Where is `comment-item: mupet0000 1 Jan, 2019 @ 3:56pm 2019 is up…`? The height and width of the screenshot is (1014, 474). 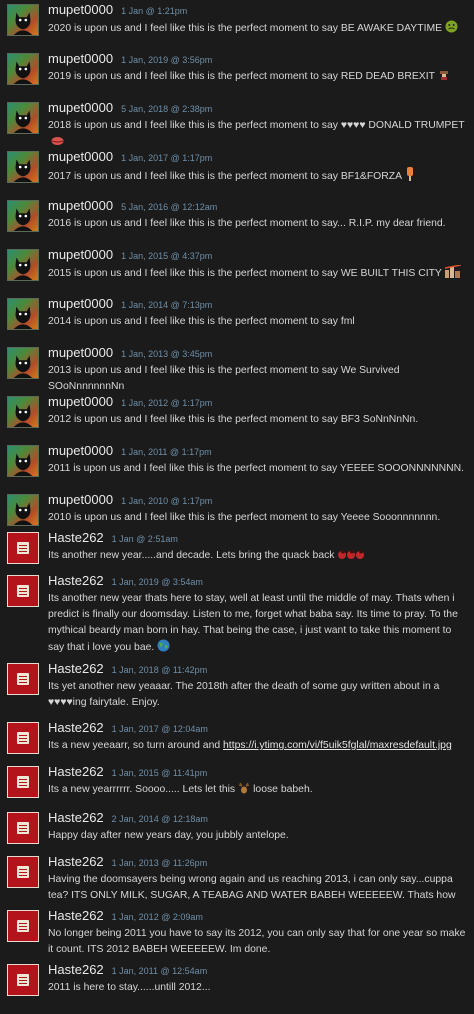 comment-item: mupet0000 1 Jan, 2019 @ 3:56pm 2019 is up… is located at coordinates (237, 73).